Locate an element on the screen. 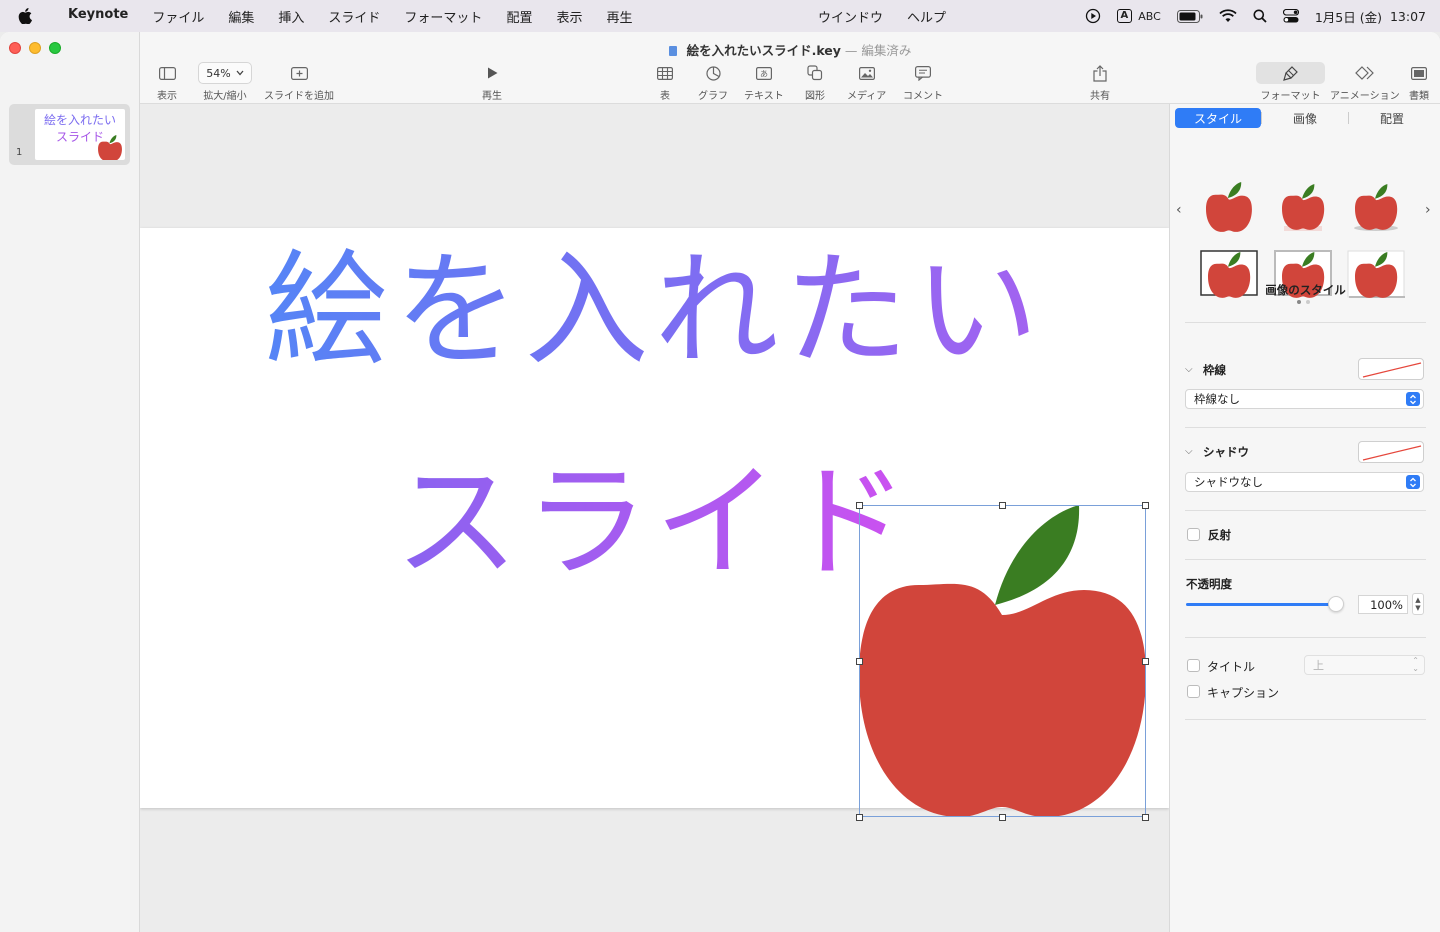 This screenshot has width=1440, height=932. tab-arrange: 配置 is located at coordinates (1392, 118).